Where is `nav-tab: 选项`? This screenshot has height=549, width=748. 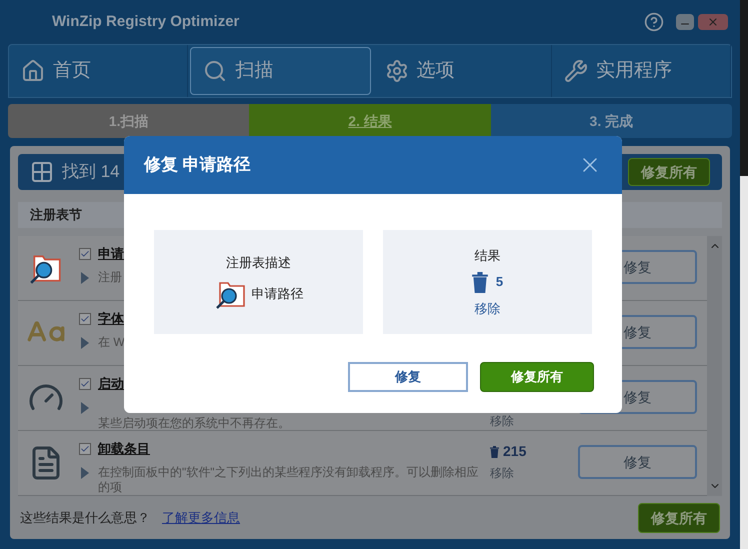 nav-tab: 选项 is located at coordinates (462, 71).